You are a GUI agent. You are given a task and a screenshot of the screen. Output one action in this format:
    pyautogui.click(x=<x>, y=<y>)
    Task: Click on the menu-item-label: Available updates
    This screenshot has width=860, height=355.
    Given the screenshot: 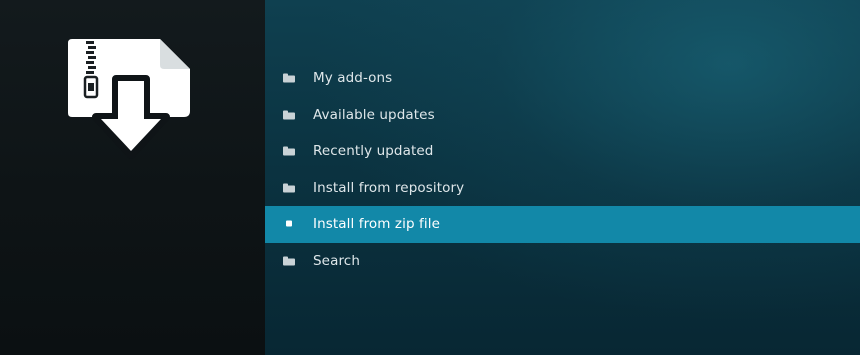 What is the action you would take?
    pyautogui.click(x=374, y=114)
    